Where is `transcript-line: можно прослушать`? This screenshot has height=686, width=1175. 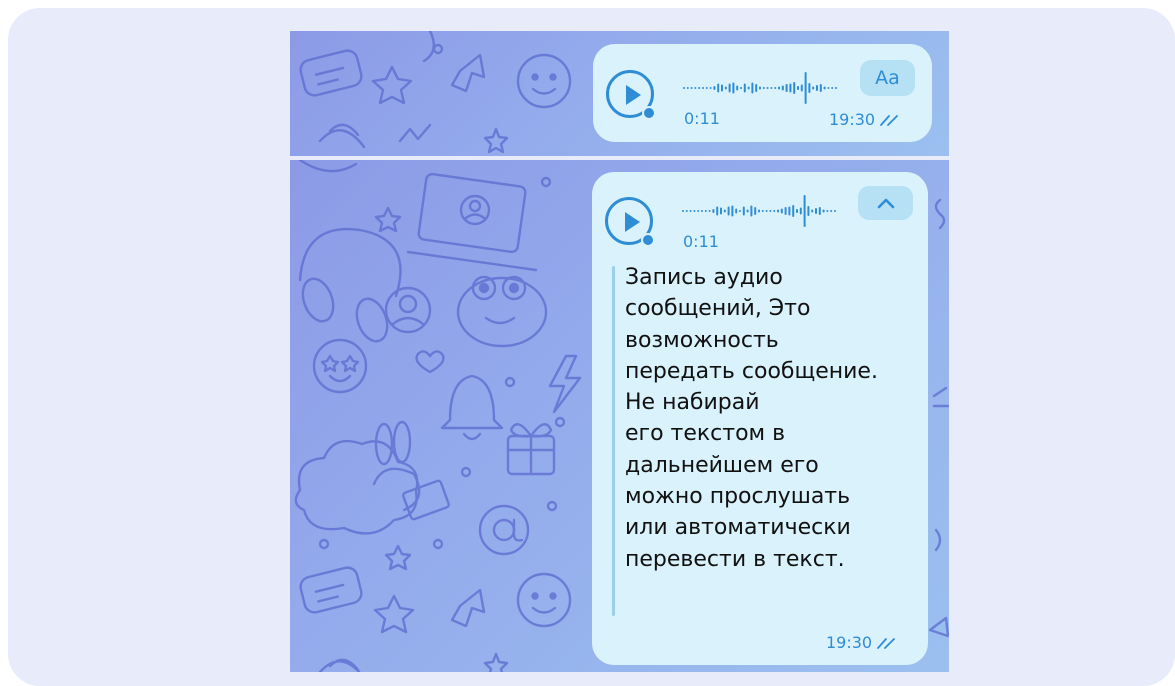 transcript-line: можно прослушать is located at coordinates (738, 497).